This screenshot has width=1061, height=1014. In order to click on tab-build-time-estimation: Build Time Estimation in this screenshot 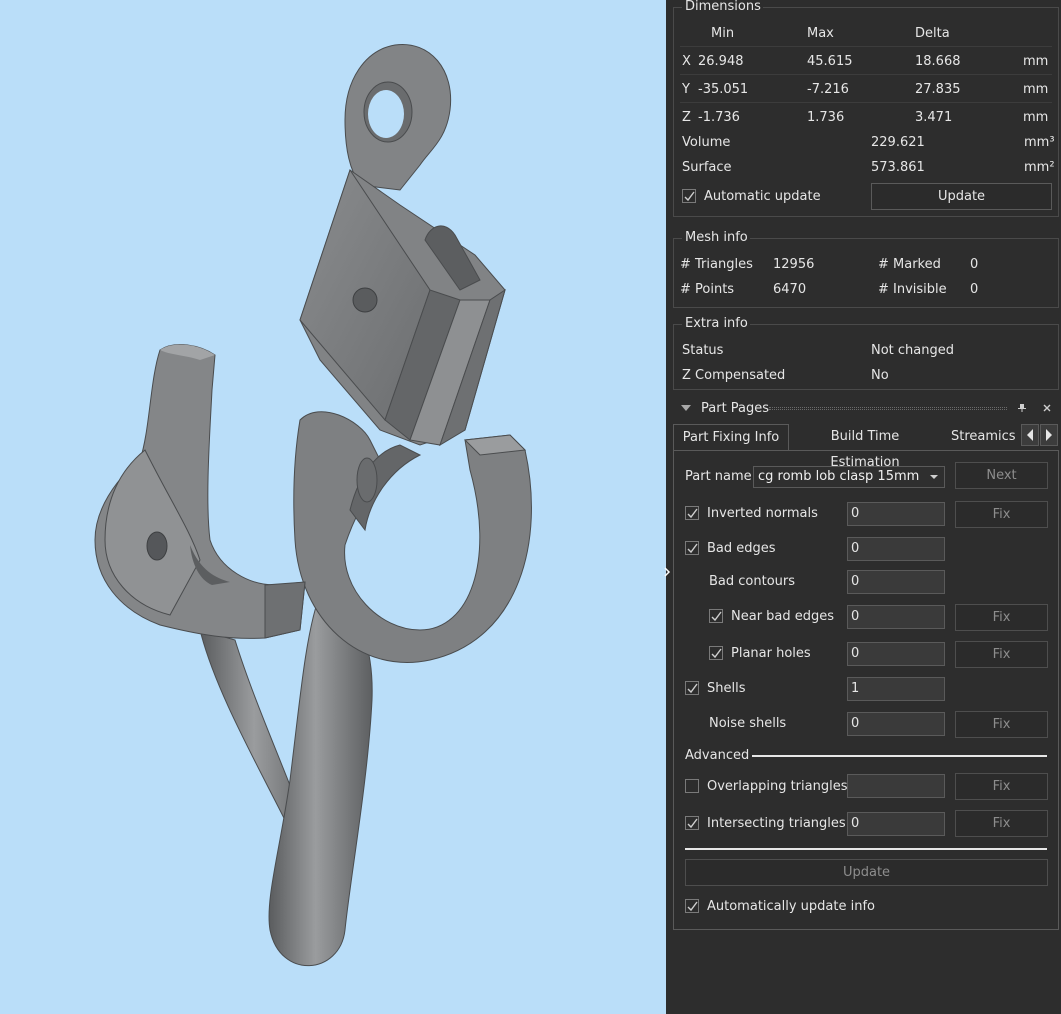, I will do `click(865, 447)`.